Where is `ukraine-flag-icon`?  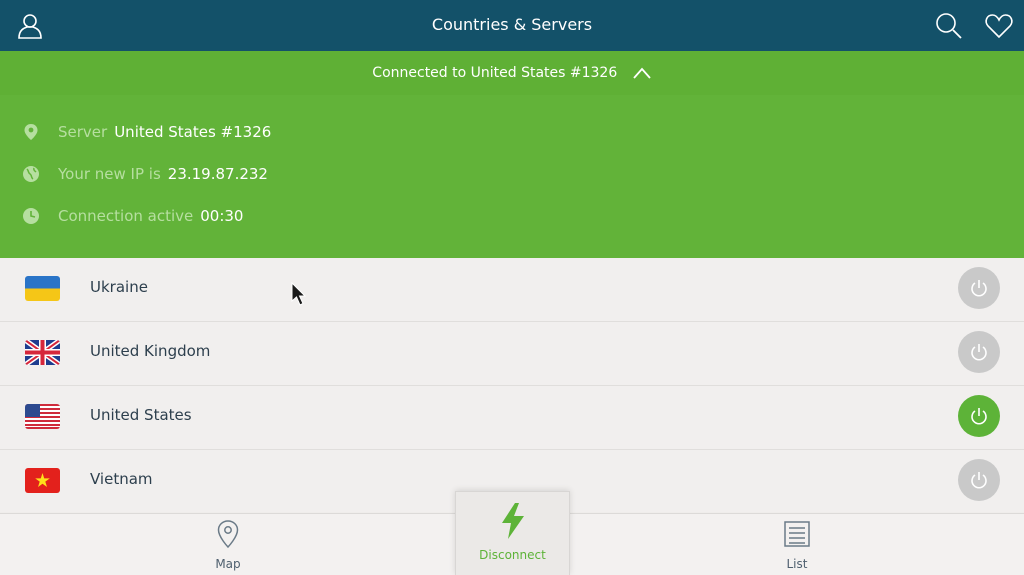 ukraine-flag-icon is located at coordinates (42, 288).